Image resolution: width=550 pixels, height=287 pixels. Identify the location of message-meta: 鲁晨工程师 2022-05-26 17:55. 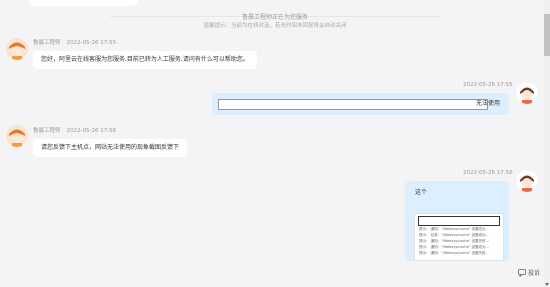
(74, 42).